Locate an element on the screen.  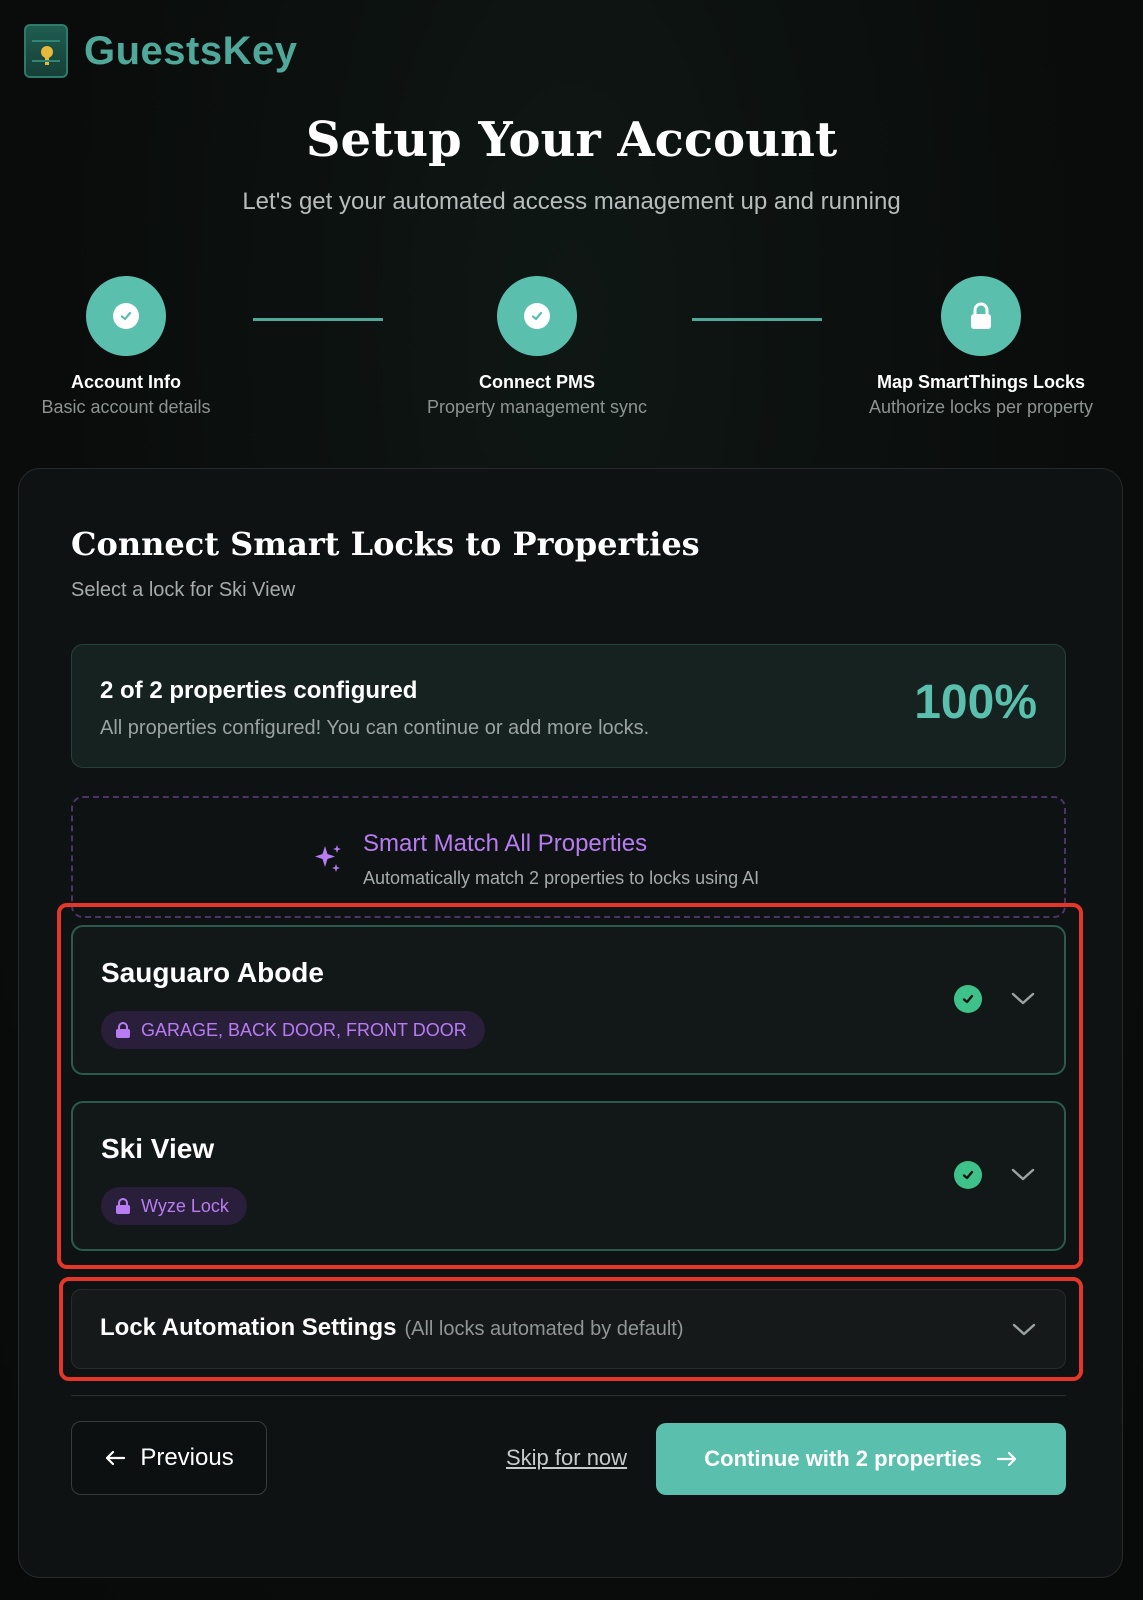
step-subtitle: Basic account details is located at coordinates (126, 407).